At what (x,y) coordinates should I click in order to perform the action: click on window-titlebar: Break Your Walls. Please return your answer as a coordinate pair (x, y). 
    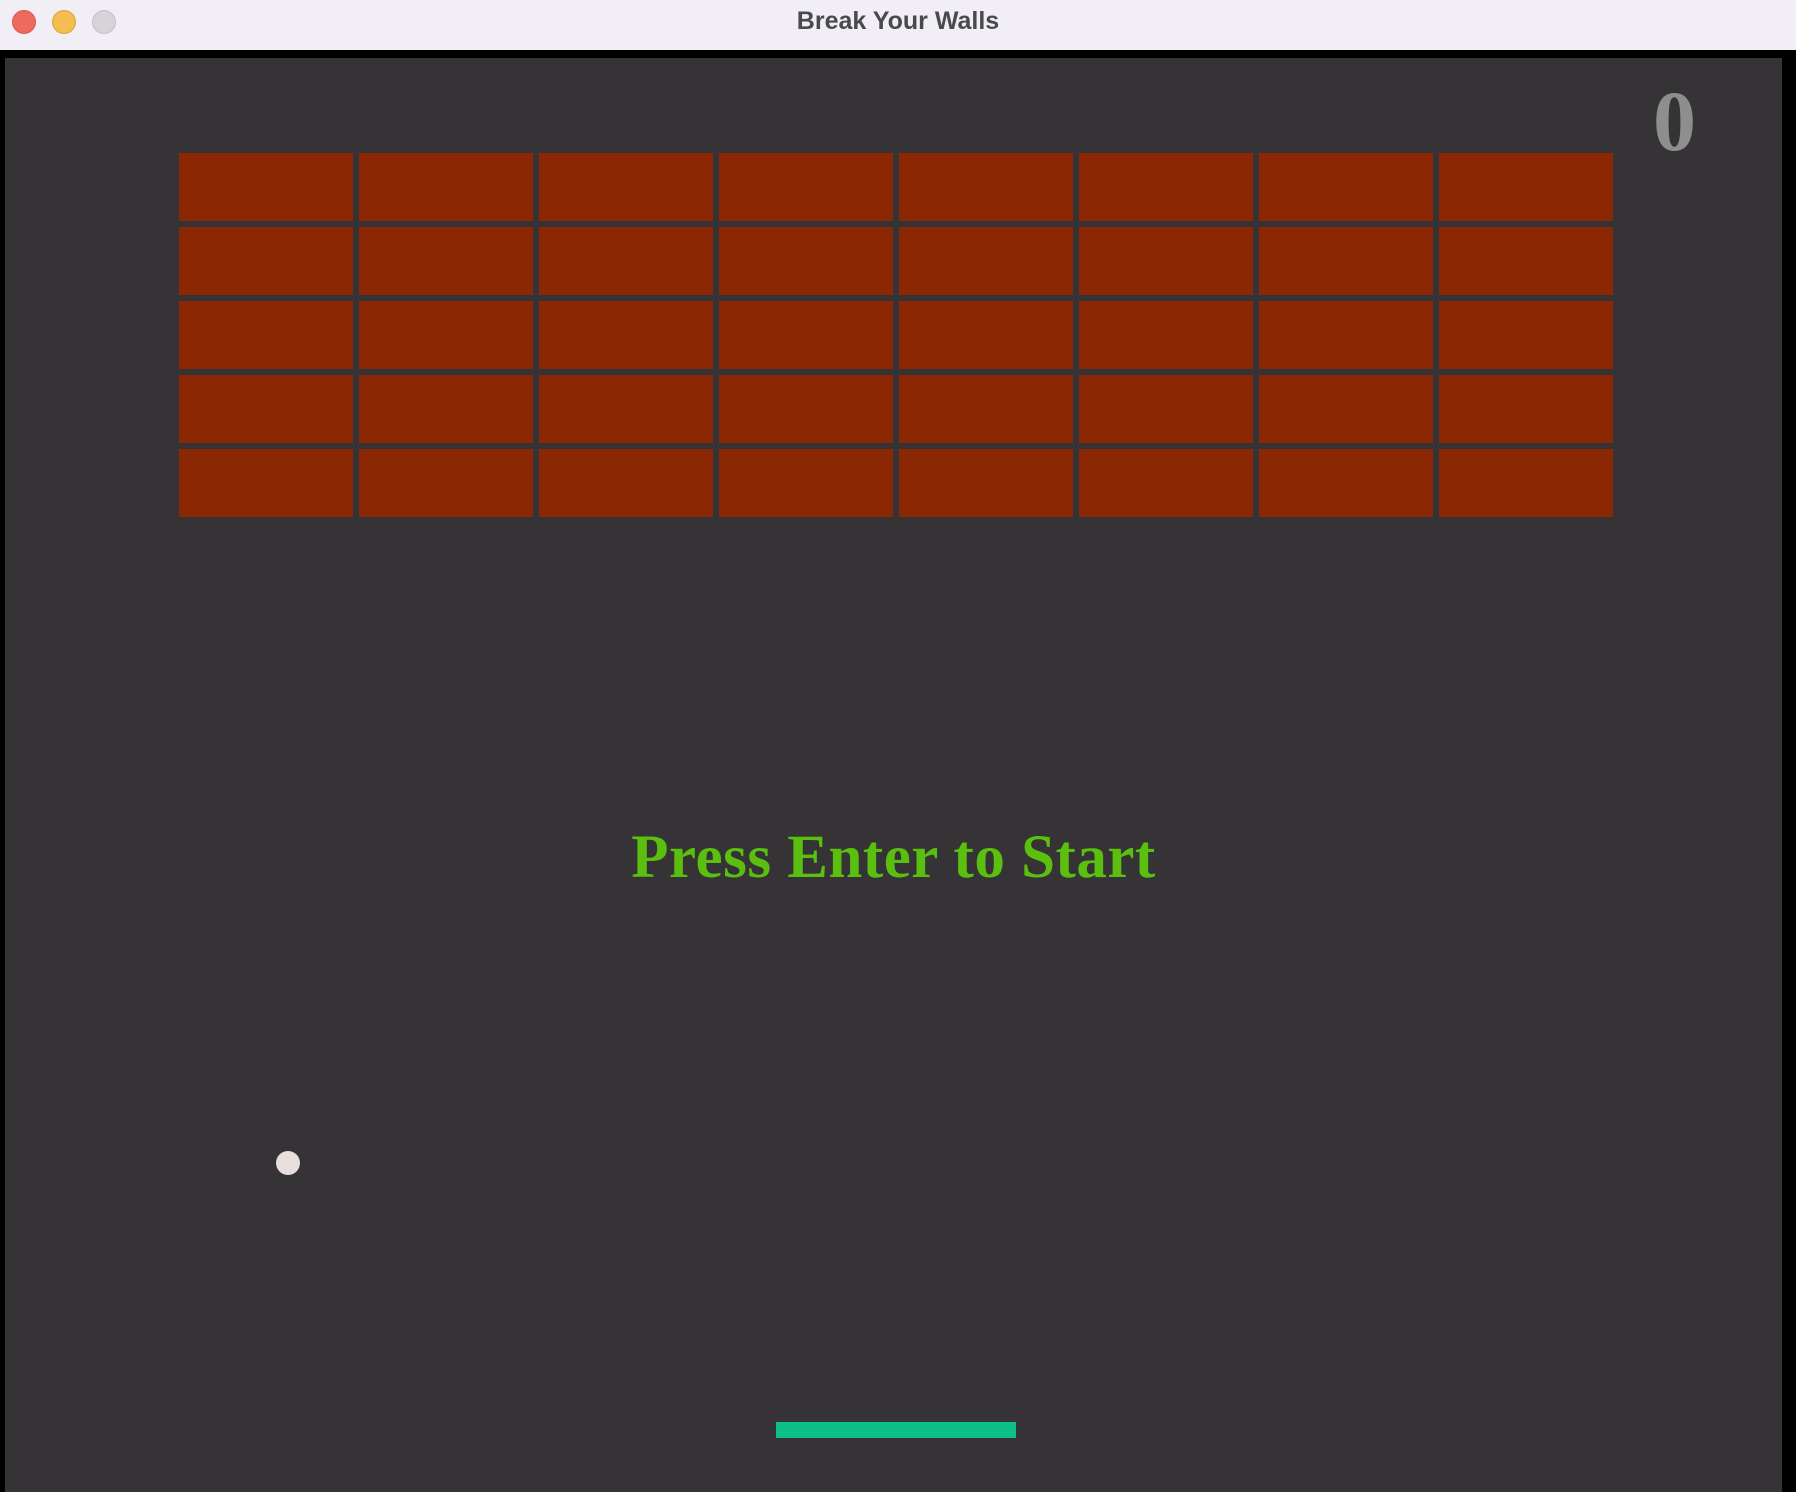
    Looking at the image, I should click on (898, 25).